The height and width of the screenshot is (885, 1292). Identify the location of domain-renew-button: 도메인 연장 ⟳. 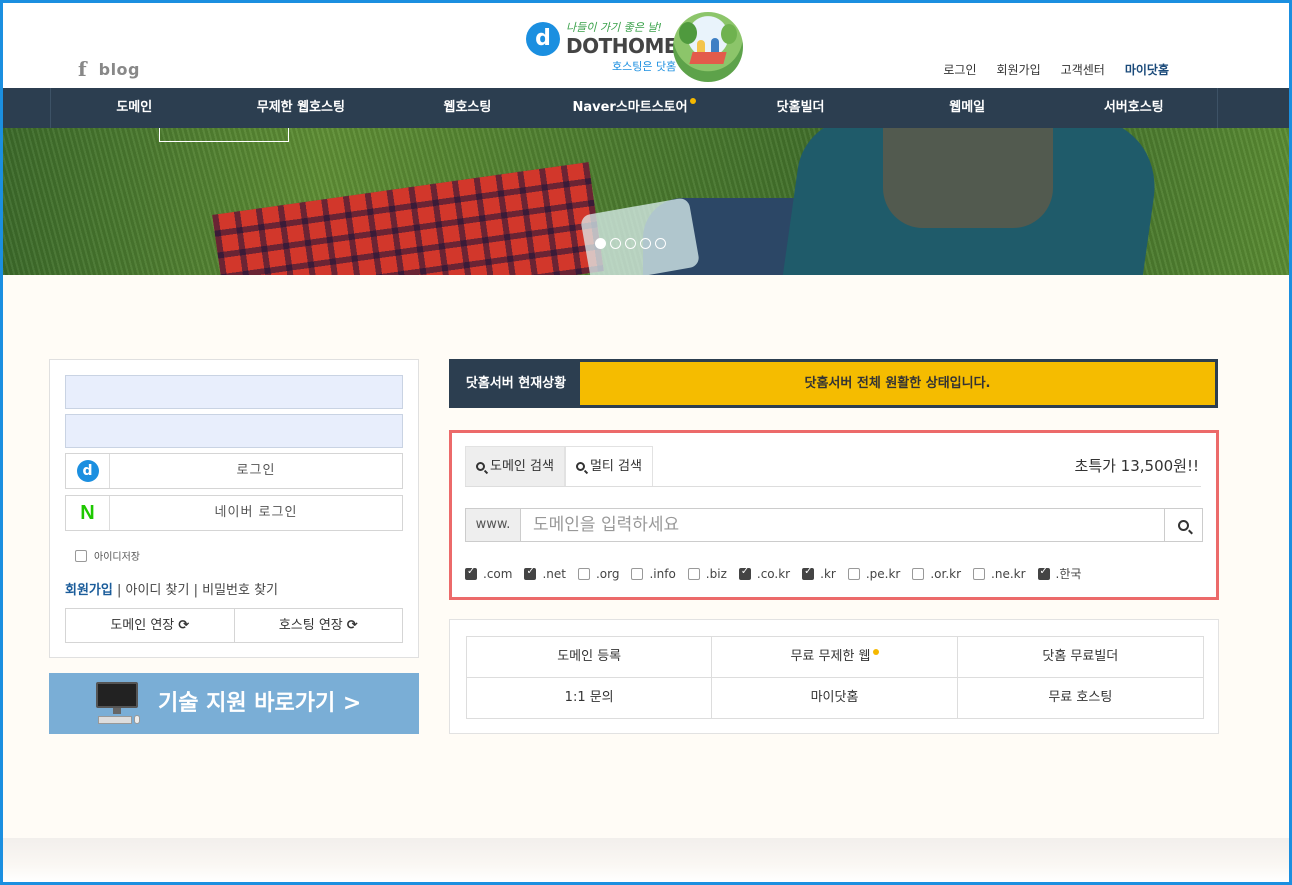
(150, 625).